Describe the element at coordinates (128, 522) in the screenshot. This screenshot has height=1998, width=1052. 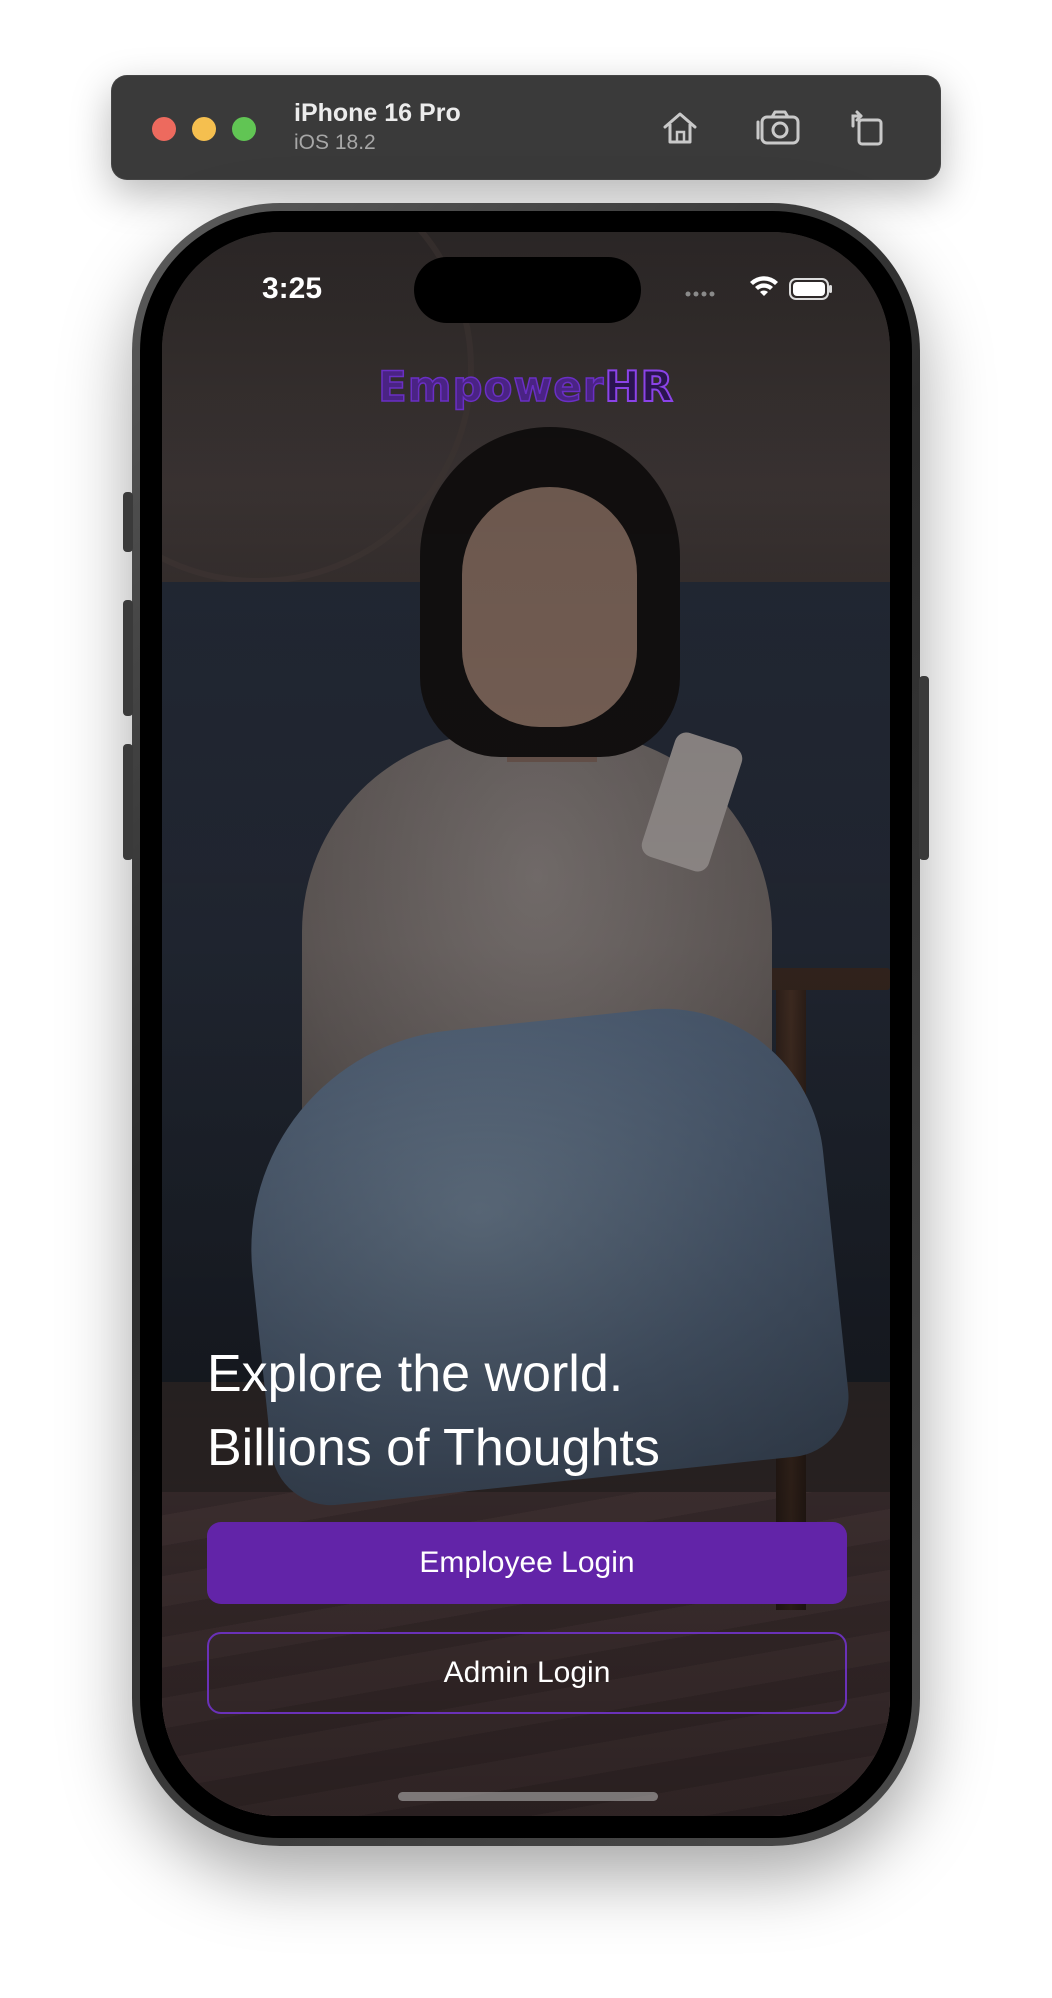
I see `action-button` at that location.